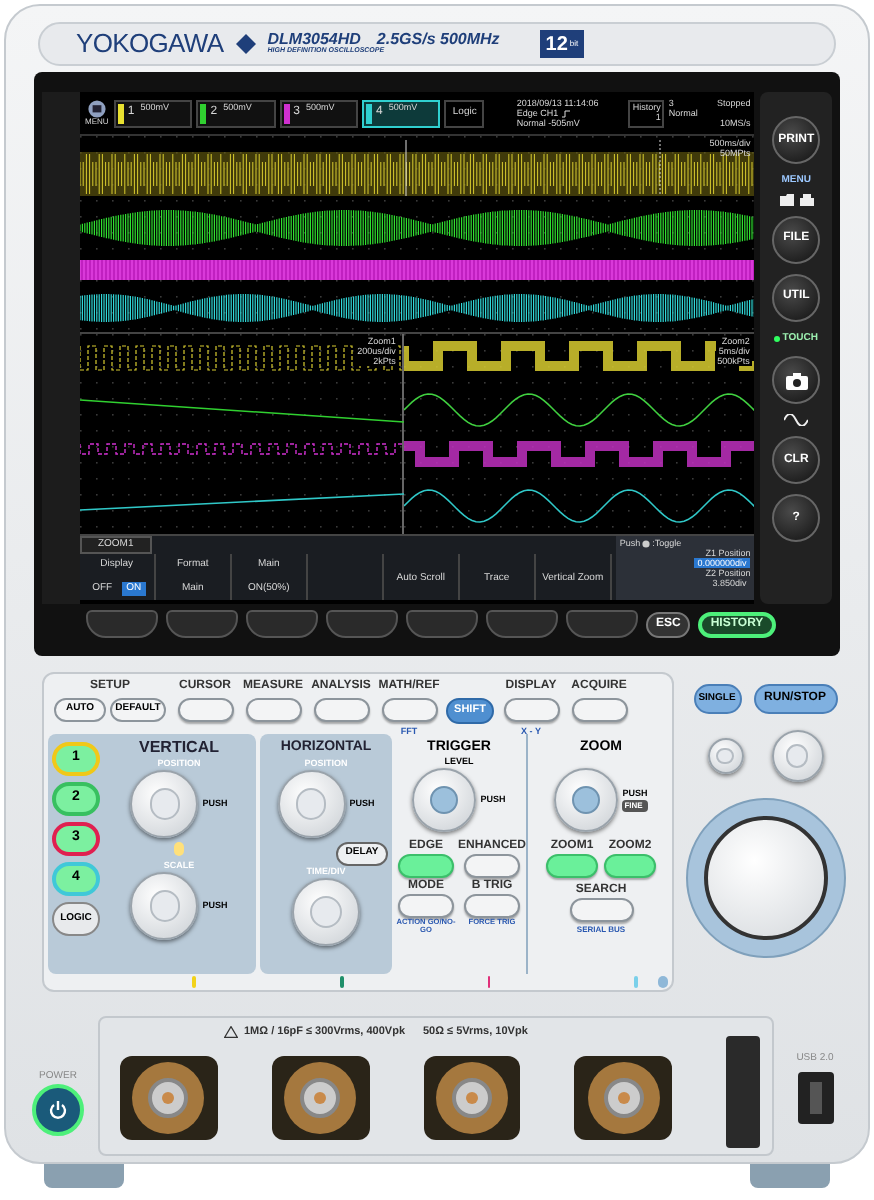 This screenshot has height=1200, width=874. I want to click on model-name: DLM3054HD, so click(314, 40).